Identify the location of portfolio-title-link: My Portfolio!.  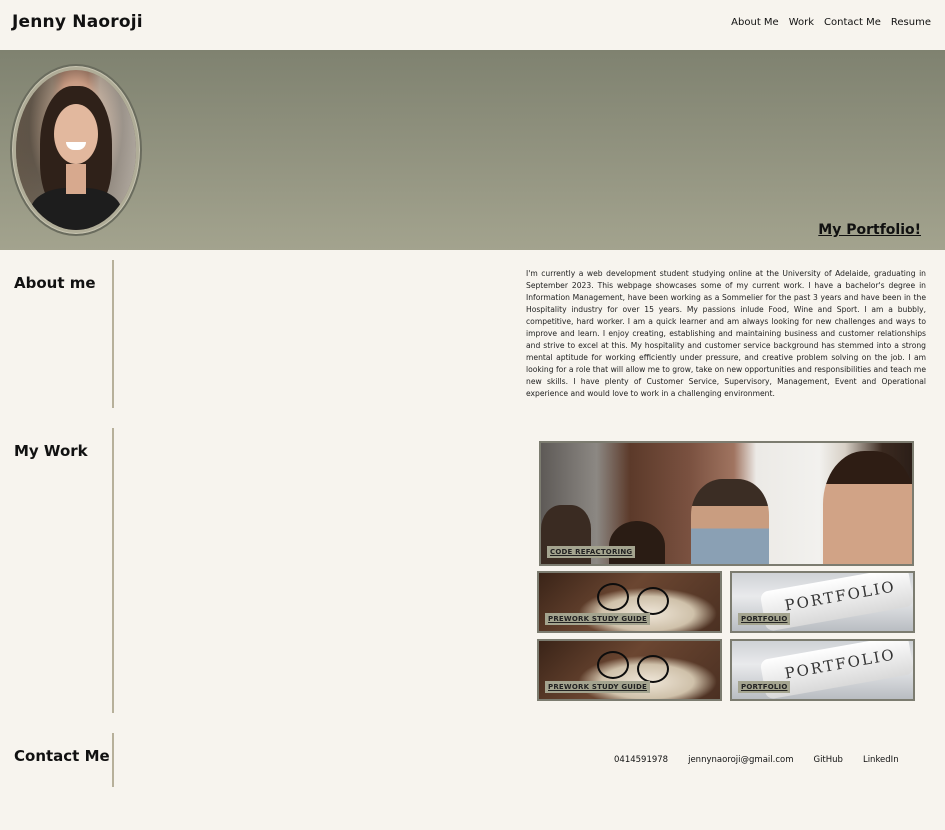
(869, 230).